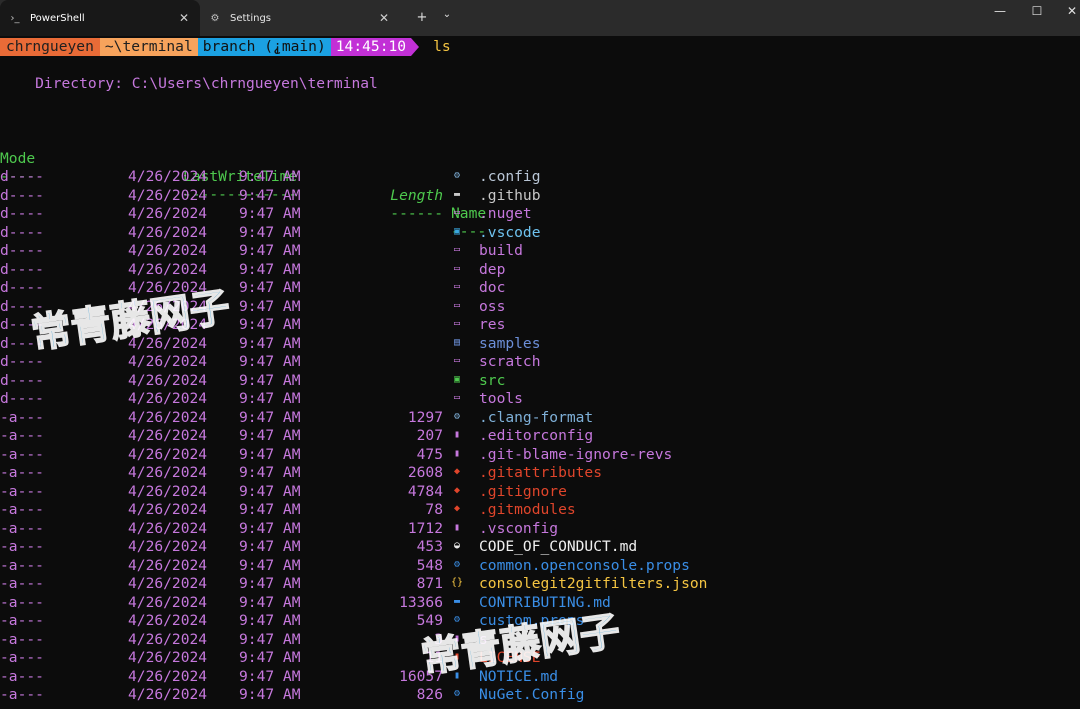  Describe the element at coordinates (447, 17) in the screenshot. I see `tab-dropdown-button: ⌄` at that location.